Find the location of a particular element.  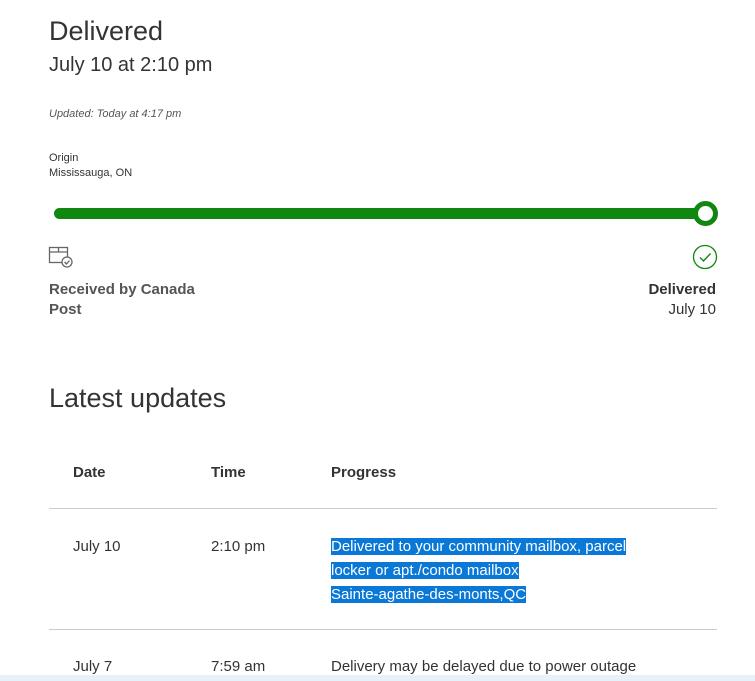

progress-bar-fill is located at coordinates (380, 213).